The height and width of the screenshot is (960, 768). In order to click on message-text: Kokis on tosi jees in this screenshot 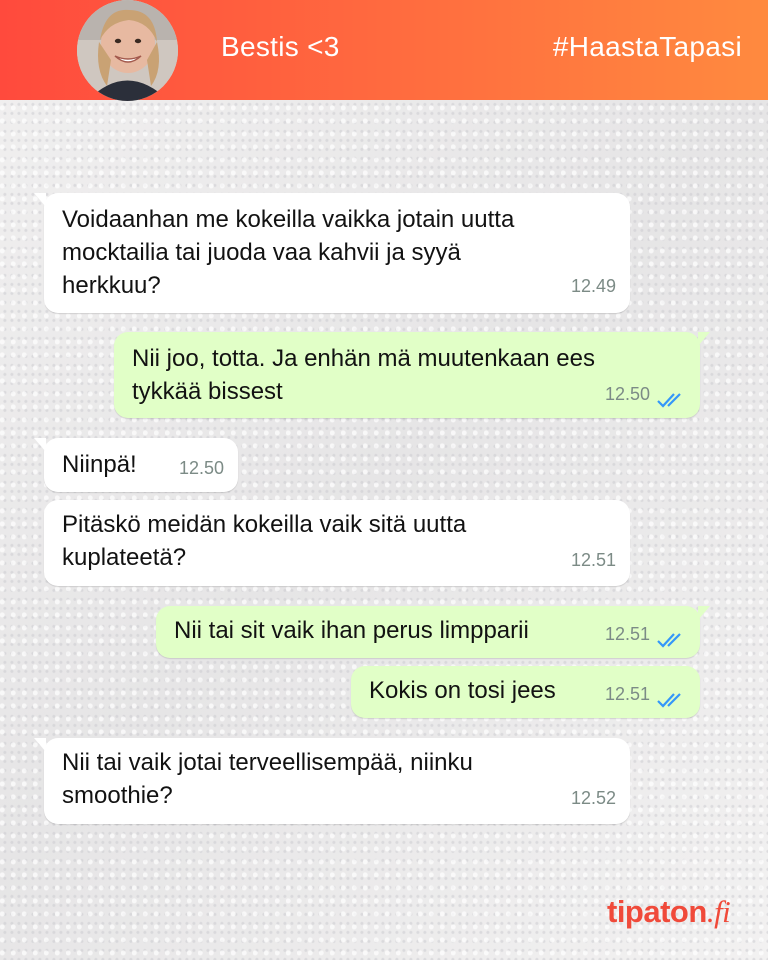, I will do `click(462, 690)`.